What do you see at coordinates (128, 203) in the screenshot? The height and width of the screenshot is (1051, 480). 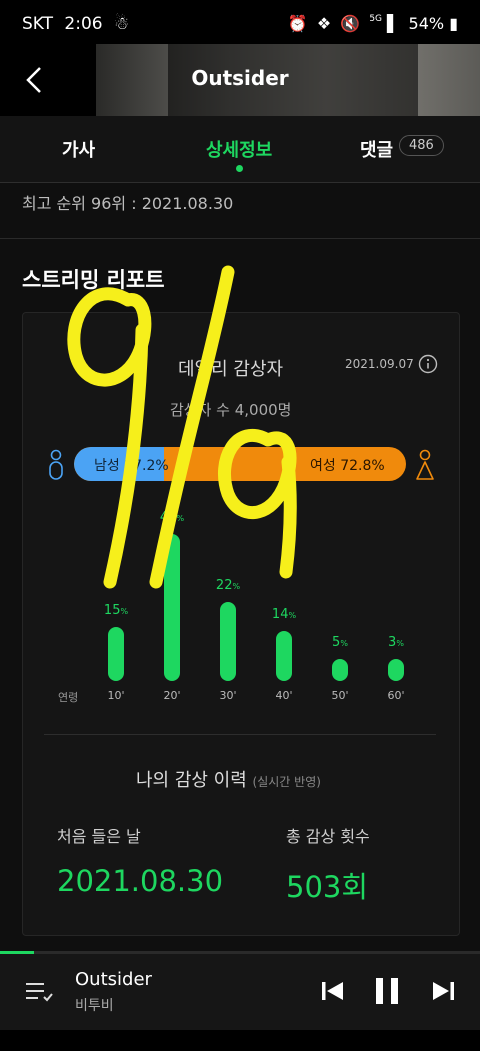 I see `best-rank-text: 최고 순위 96위 : 2021.08.30` at bounding box center [128, 203].